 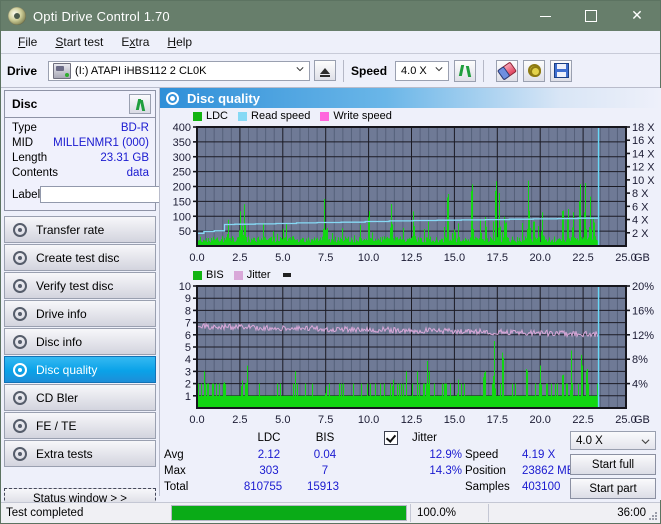 I want to click on app-disc-icon, so click(x=17, y=16).